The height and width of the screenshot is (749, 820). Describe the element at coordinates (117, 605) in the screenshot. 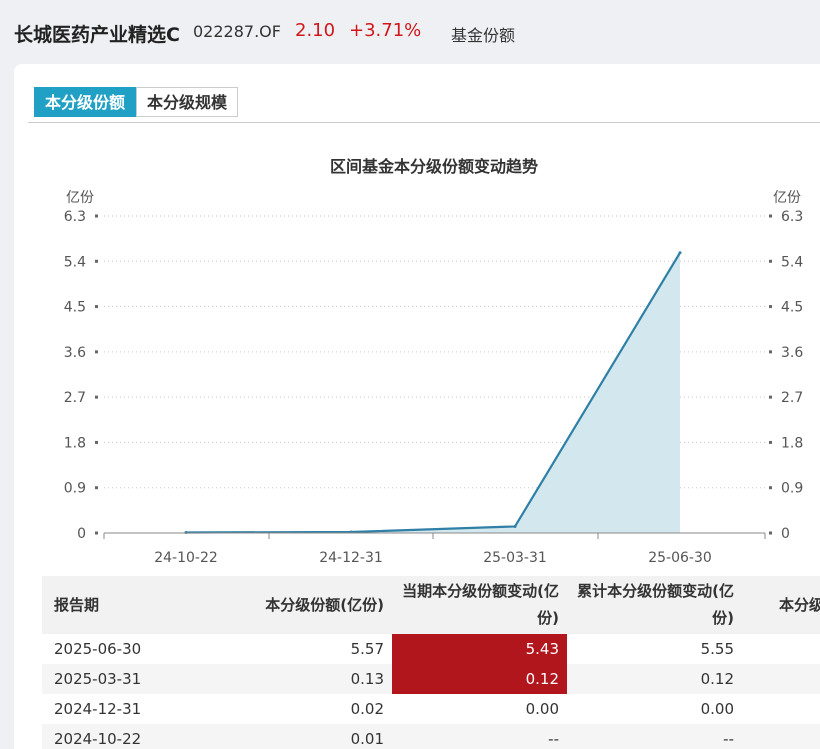

I see `col-header-period: 报告期` at that location.